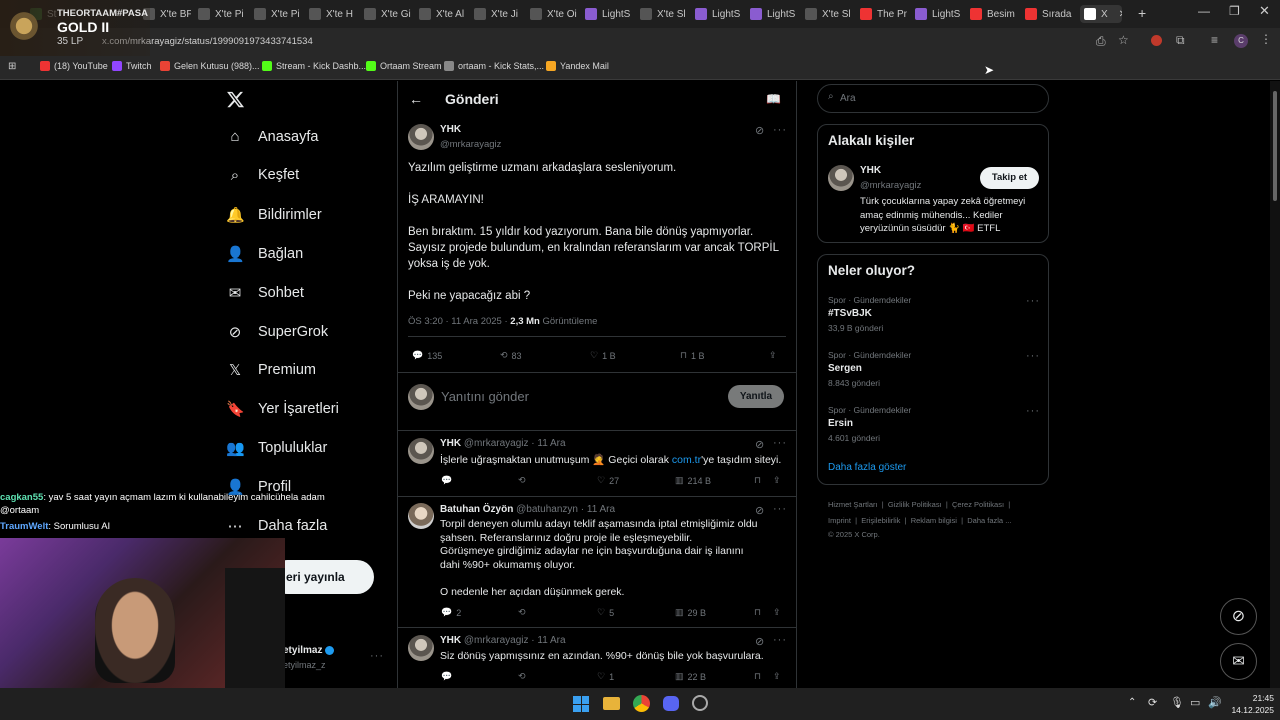 The image size is (1280, 720). What do you see at coordinates (271, 370) in the screenshot?
I see `nav-item-x-logo: 𝕏 Premium` at bounding box center [271, 370].